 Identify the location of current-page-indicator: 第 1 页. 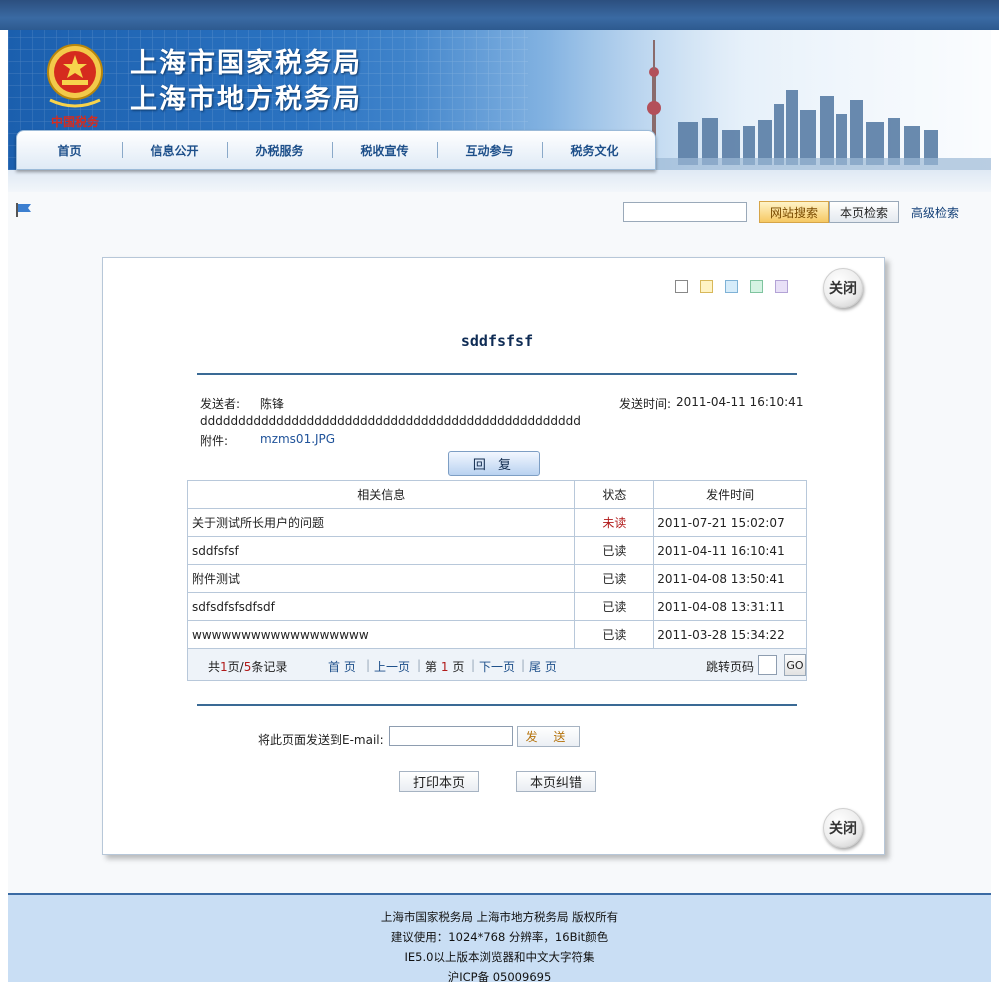
(445, 667).